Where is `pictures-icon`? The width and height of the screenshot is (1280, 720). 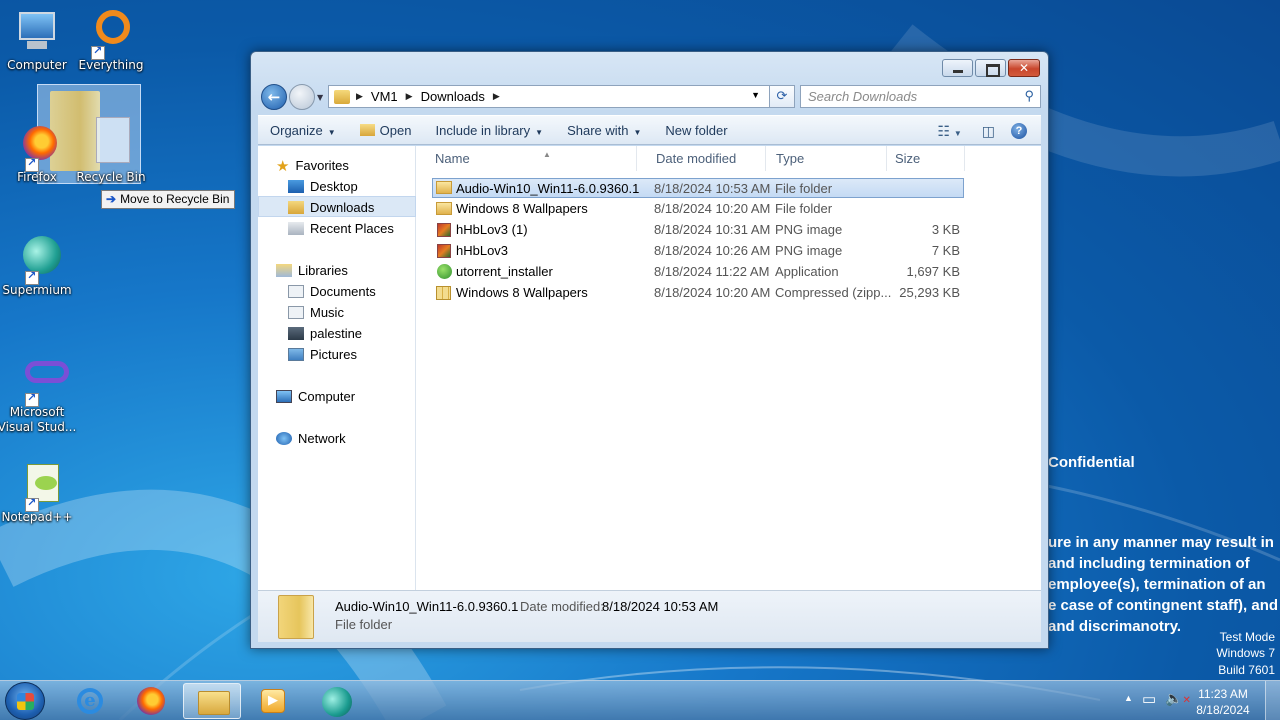
pictures-icon is located at coordinates (296, 354).